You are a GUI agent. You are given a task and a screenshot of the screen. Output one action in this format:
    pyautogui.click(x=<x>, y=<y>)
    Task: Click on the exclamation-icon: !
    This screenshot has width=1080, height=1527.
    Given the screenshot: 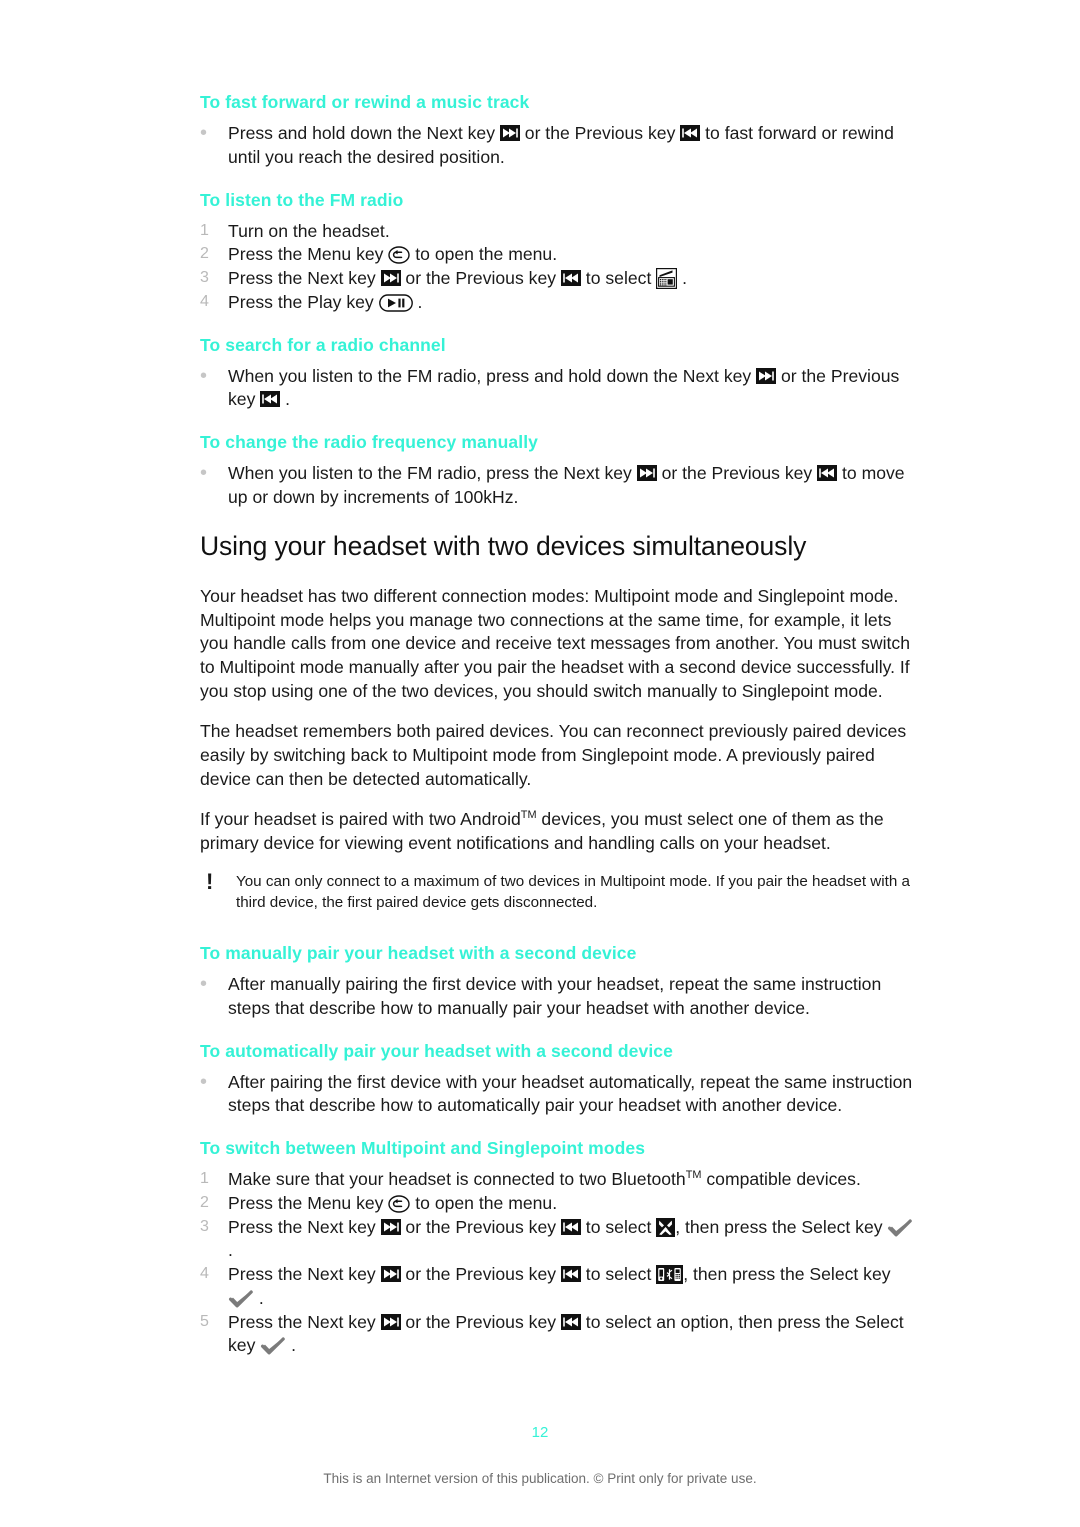 What is the action you would take?
    pyautogui.click(x=210, y=881)
    